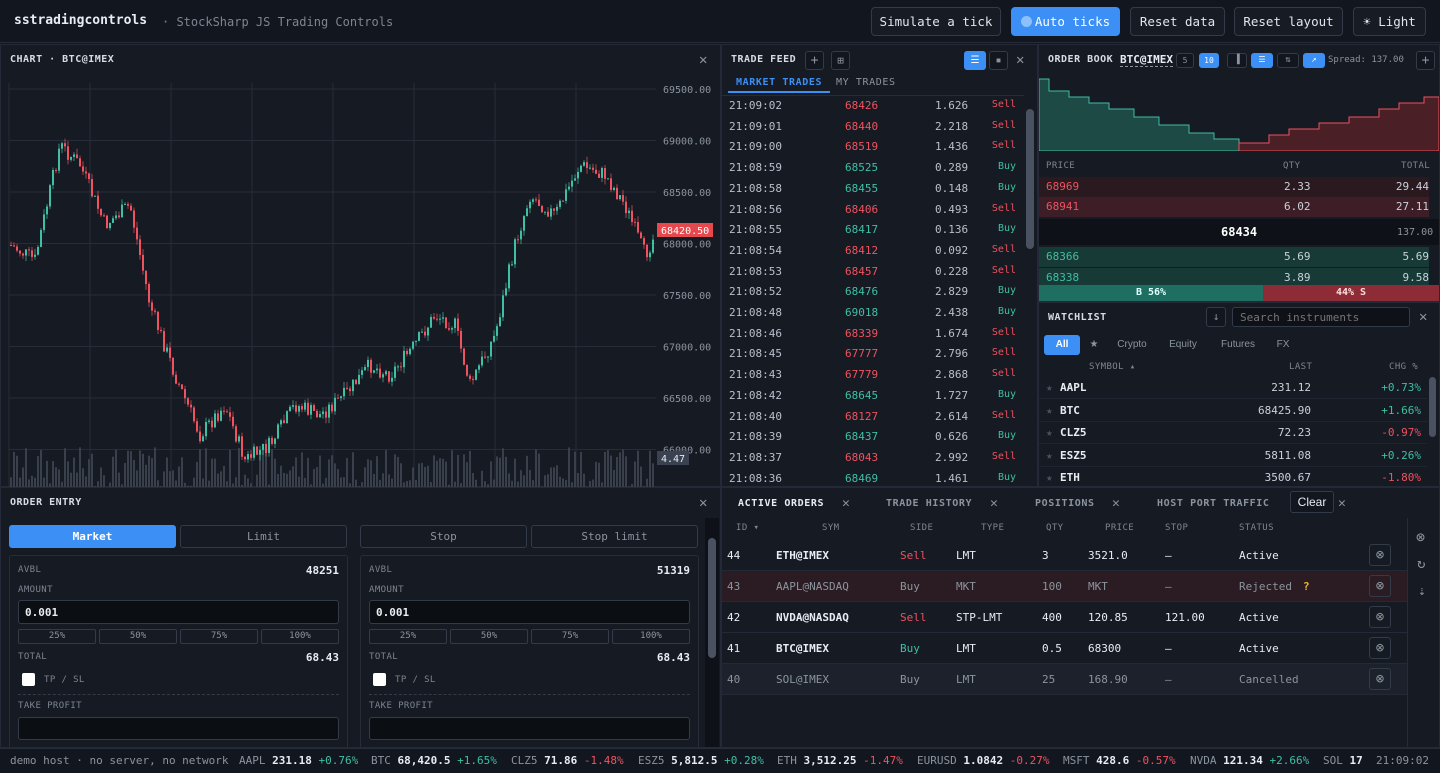  Describe the element at coordinates (614, 536) in the screenshot. I see `order-type-stop-limit: Stop limit` at that location.